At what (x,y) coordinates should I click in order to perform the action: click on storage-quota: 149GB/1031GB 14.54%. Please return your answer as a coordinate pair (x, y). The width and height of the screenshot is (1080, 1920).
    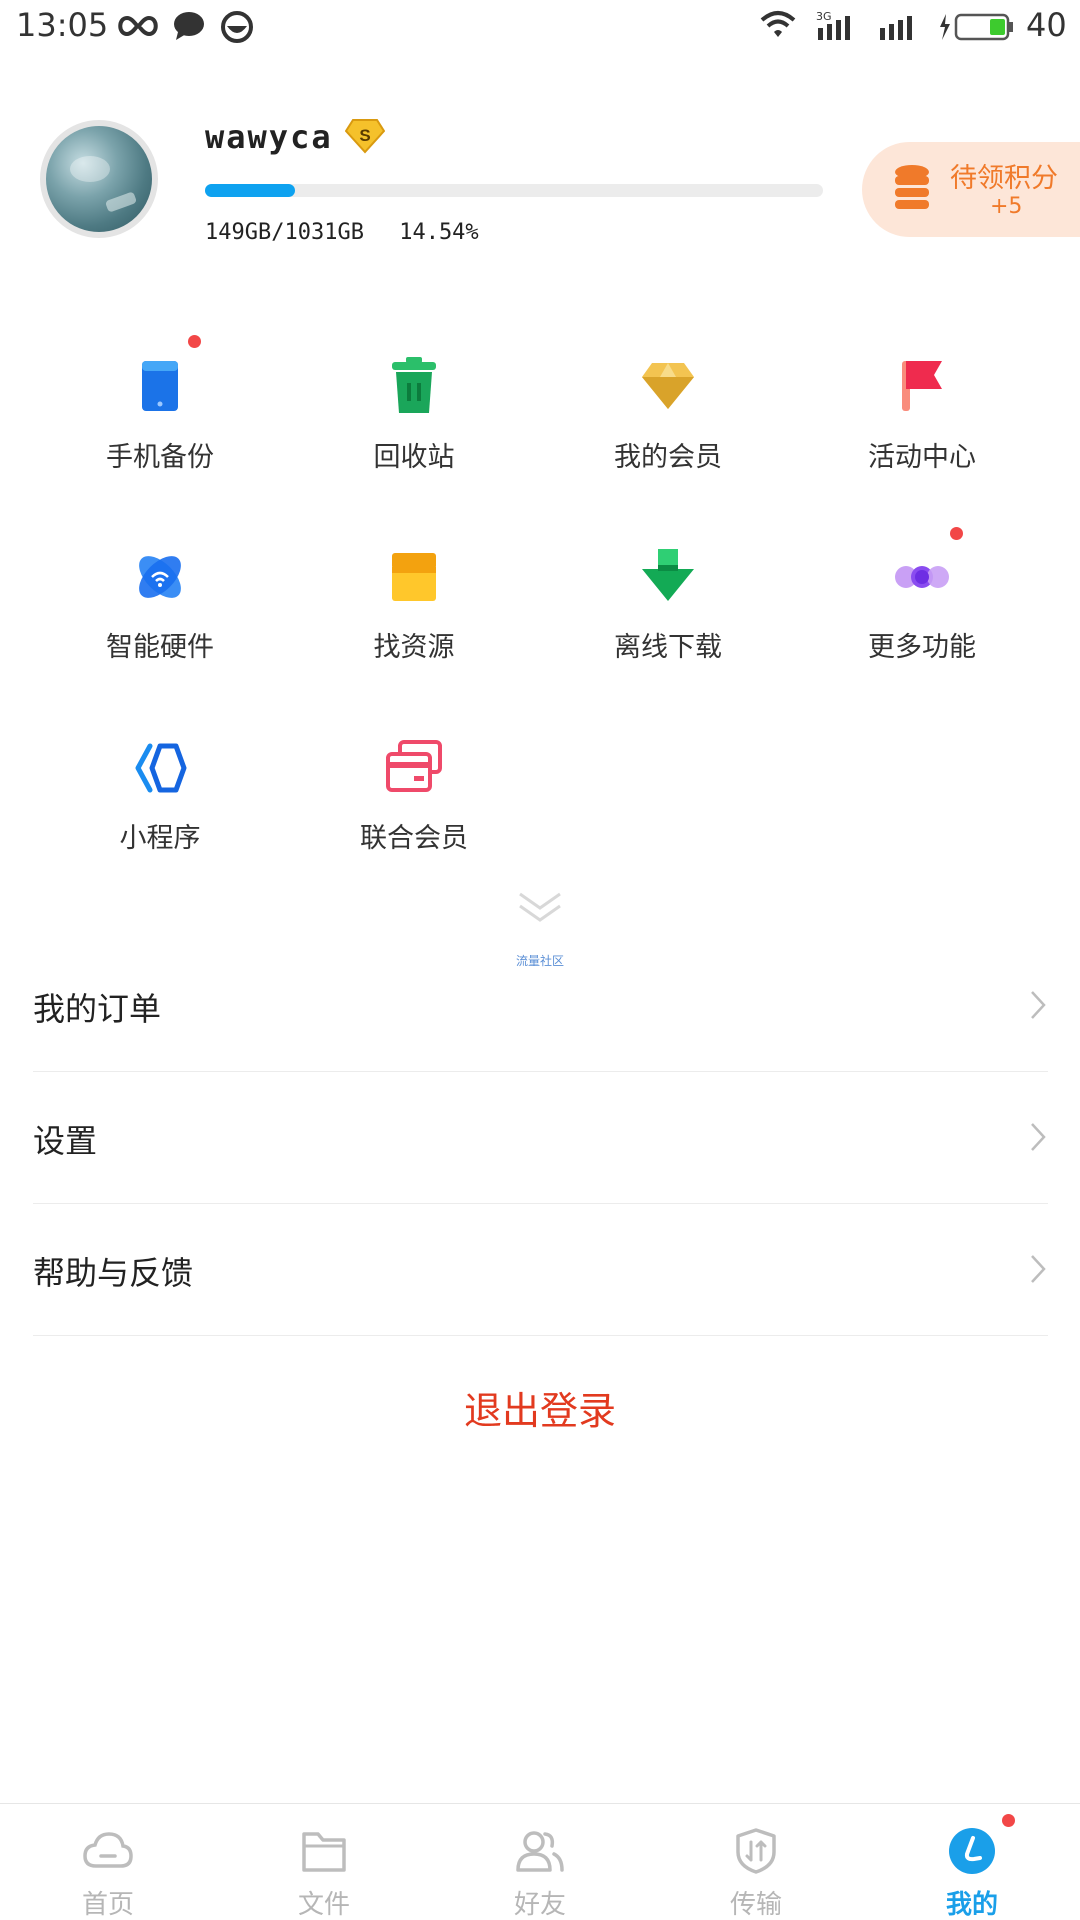
    Looking at the image, I should click on (353, 232).